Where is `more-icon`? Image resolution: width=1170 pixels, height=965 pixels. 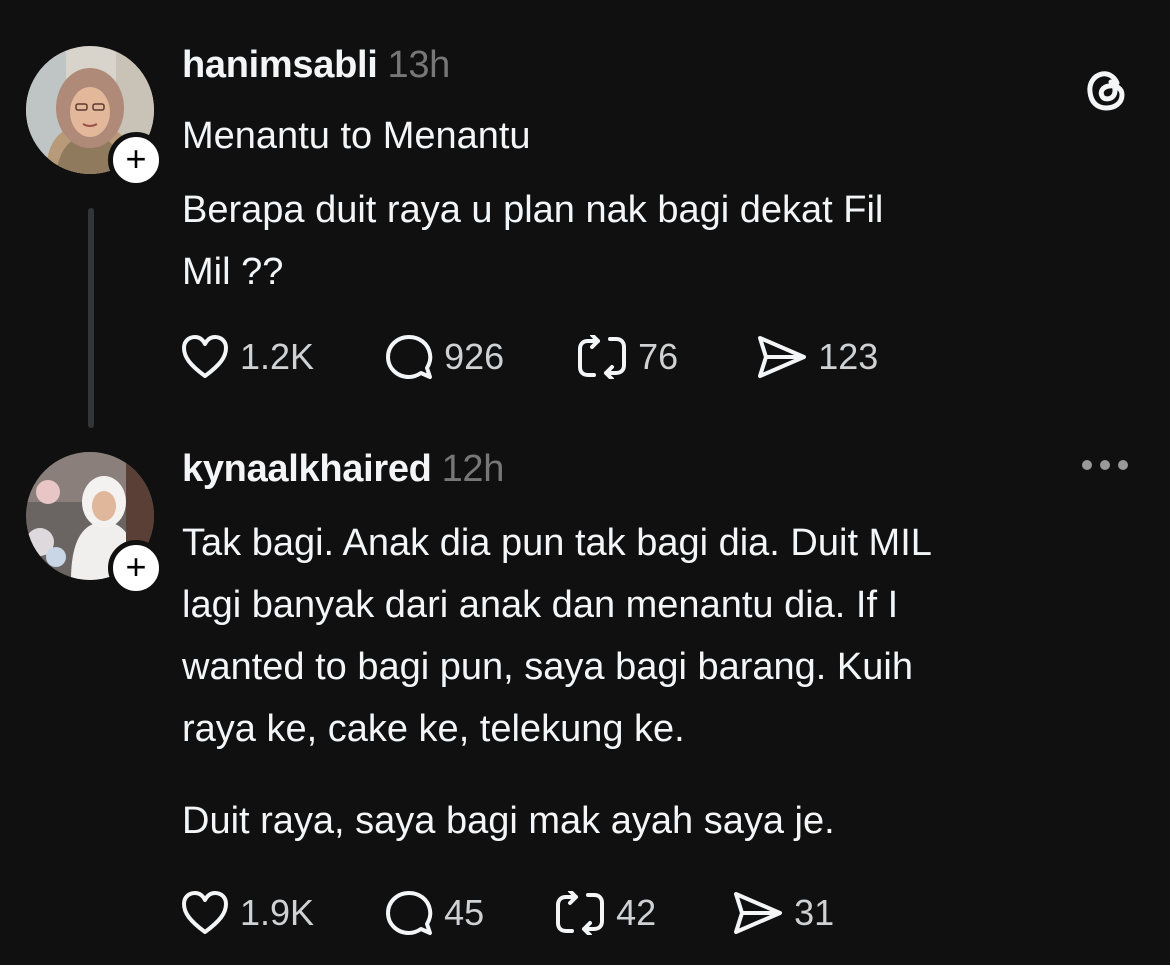
more-icon is located at coordinates (1105, 465).